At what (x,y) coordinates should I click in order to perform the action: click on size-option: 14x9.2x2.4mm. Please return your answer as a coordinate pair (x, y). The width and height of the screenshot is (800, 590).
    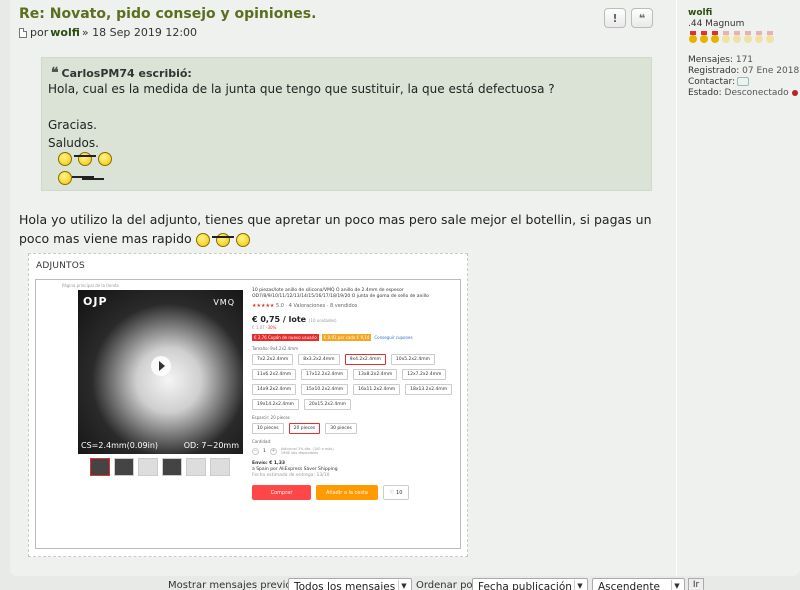
    Looking at the image, I should click on (274, 389).